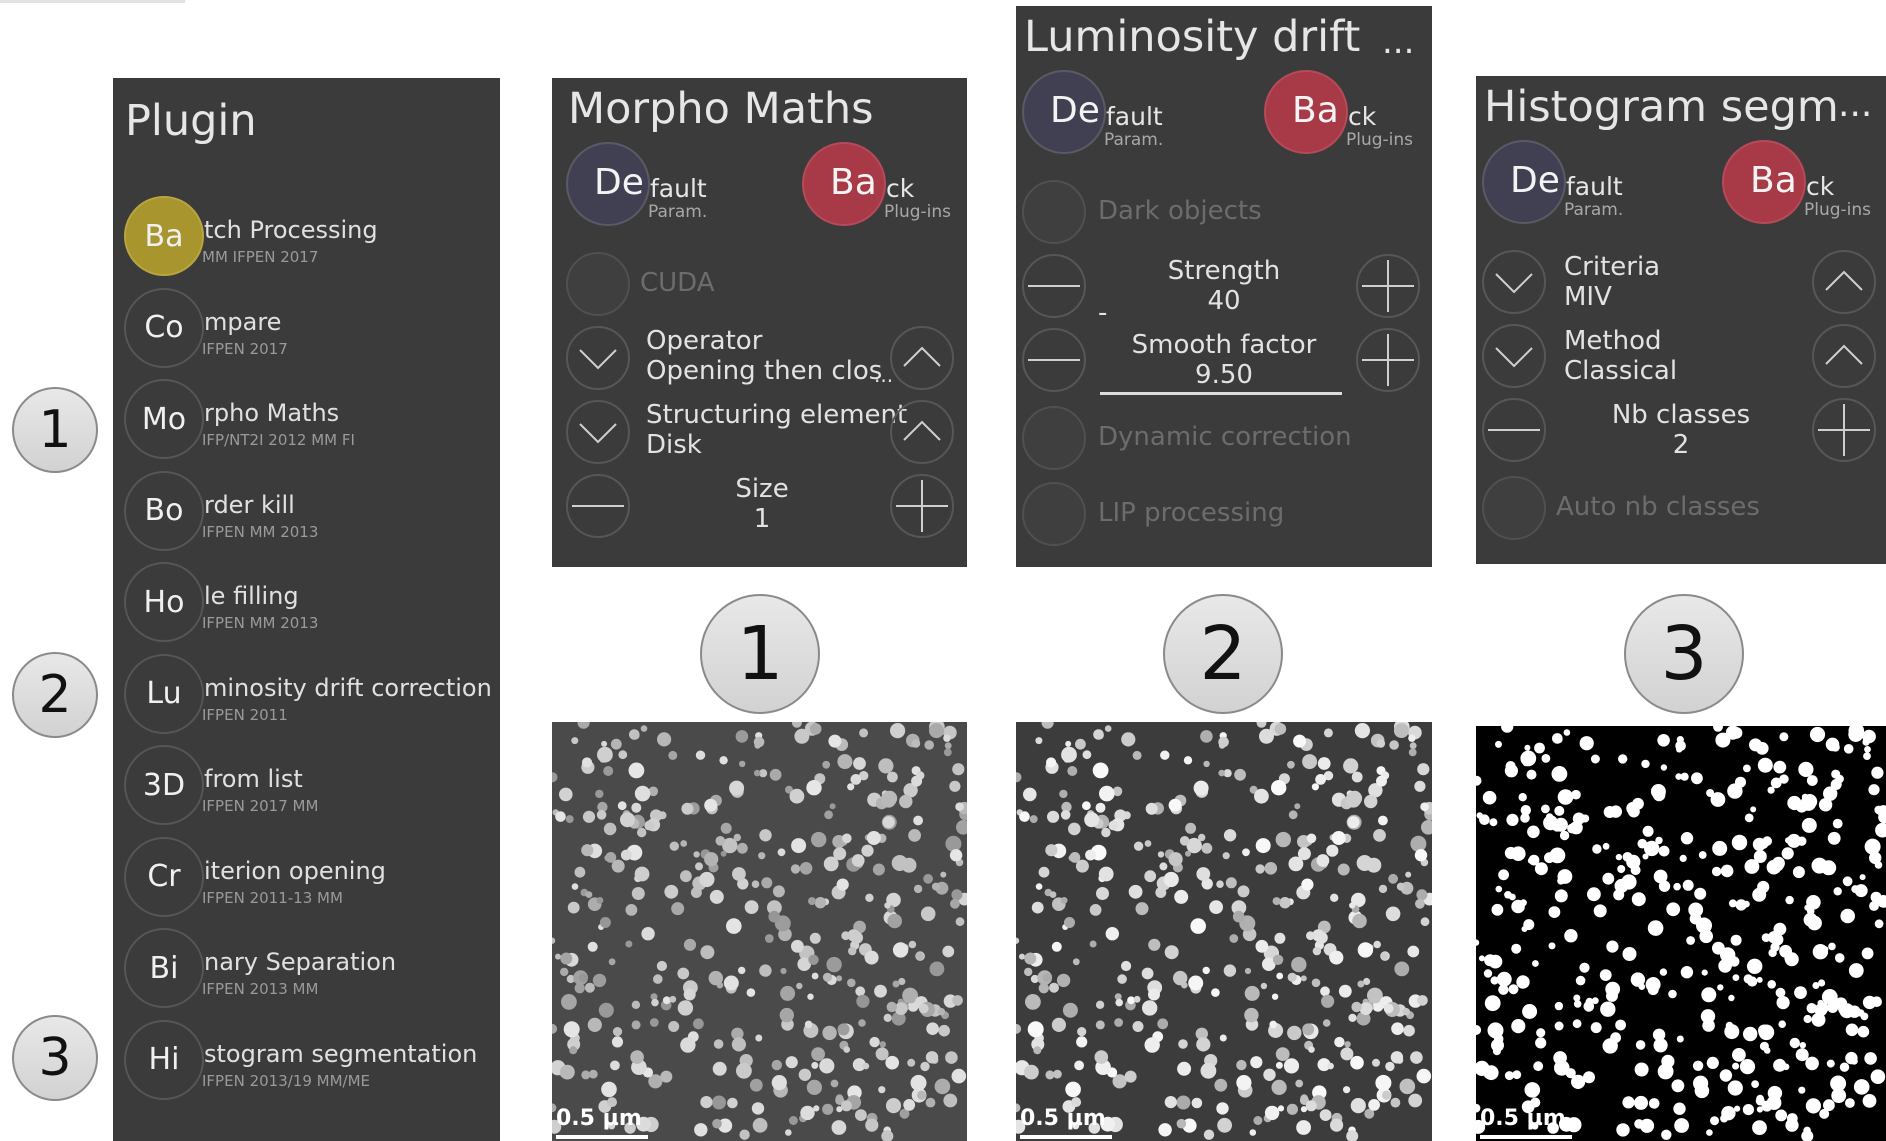  What do you see at coordinates (164, 236) in the screenshot?
I see `plugin-abbr-circle: Ba` at bounding box center [164, 236].